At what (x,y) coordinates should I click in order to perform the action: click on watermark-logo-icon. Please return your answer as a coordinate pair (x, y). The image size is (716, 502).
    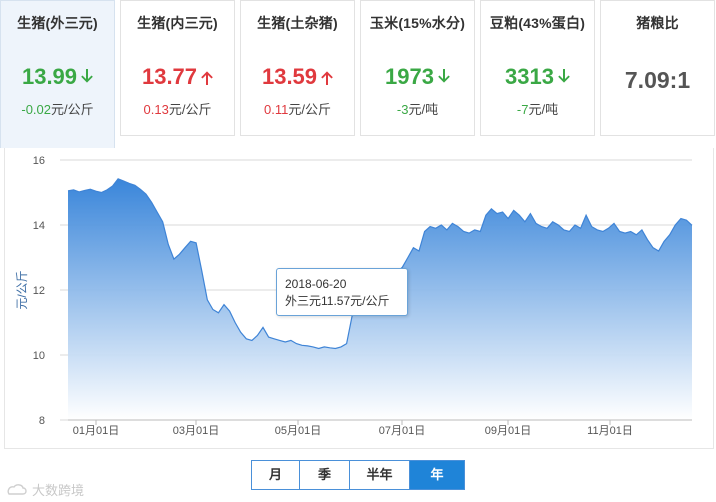
    Looking at the image, I should click on (17, 489).